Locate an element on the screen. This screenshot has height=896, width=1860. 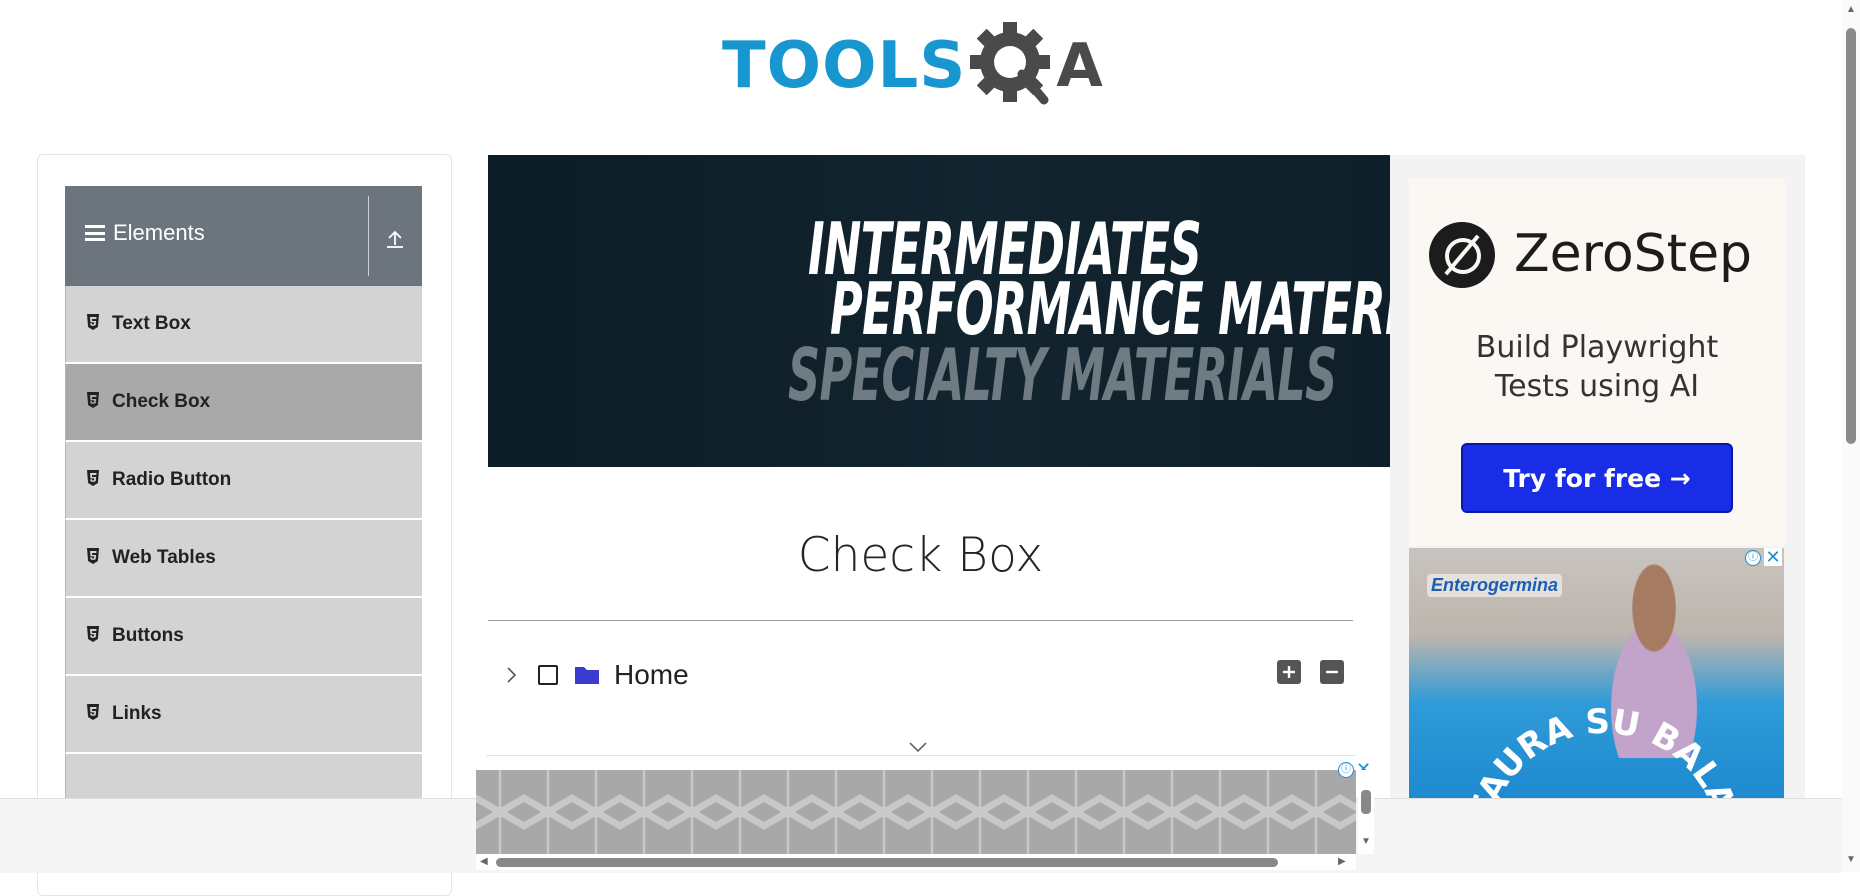
page-scrollbar: ▲ ▼ is located at coordinates (1851, 436).